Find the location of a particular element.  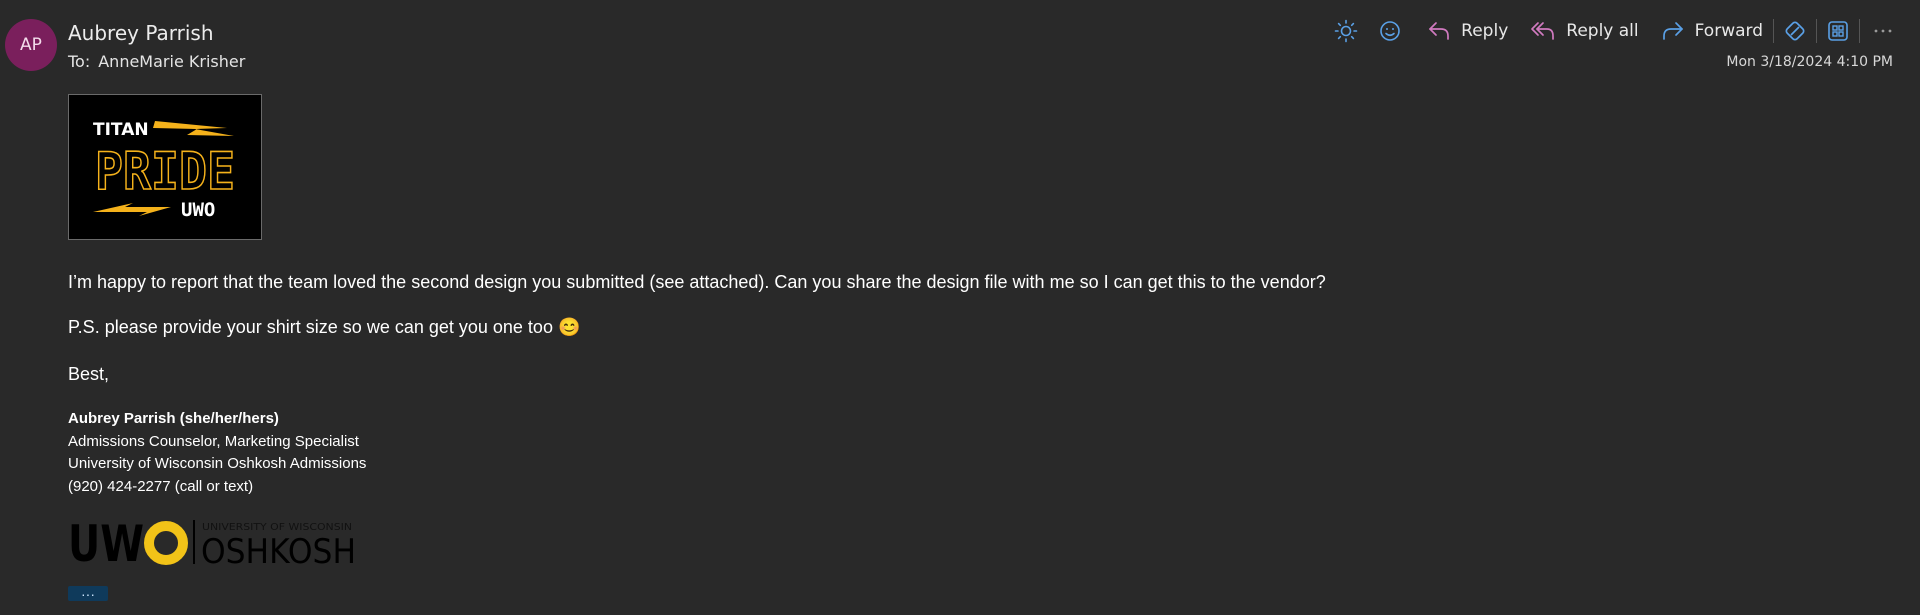

reply-label: Reply is located at coordinates (1485, 31).